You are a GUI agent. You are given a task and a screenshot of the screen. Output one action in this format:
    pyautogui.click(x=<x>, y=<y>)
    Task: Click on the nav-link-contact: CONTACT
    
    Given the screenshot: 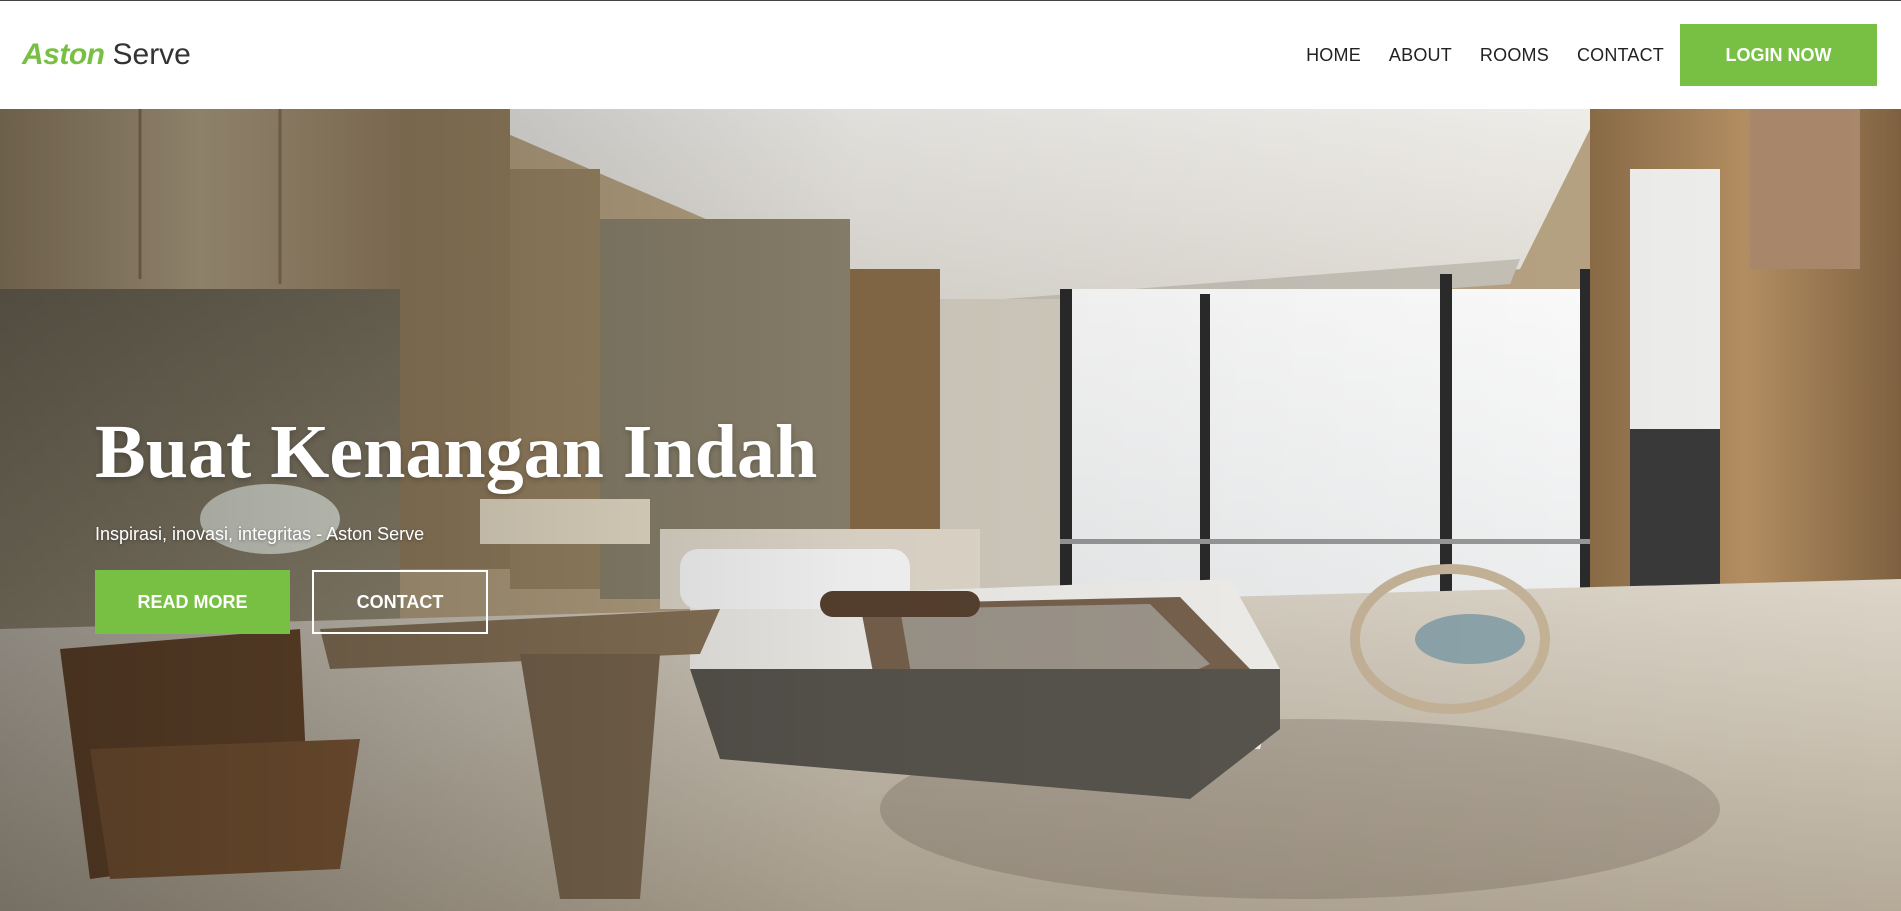 What is the action you would take?
    pyautogui.click(x=1620, y=55)
    